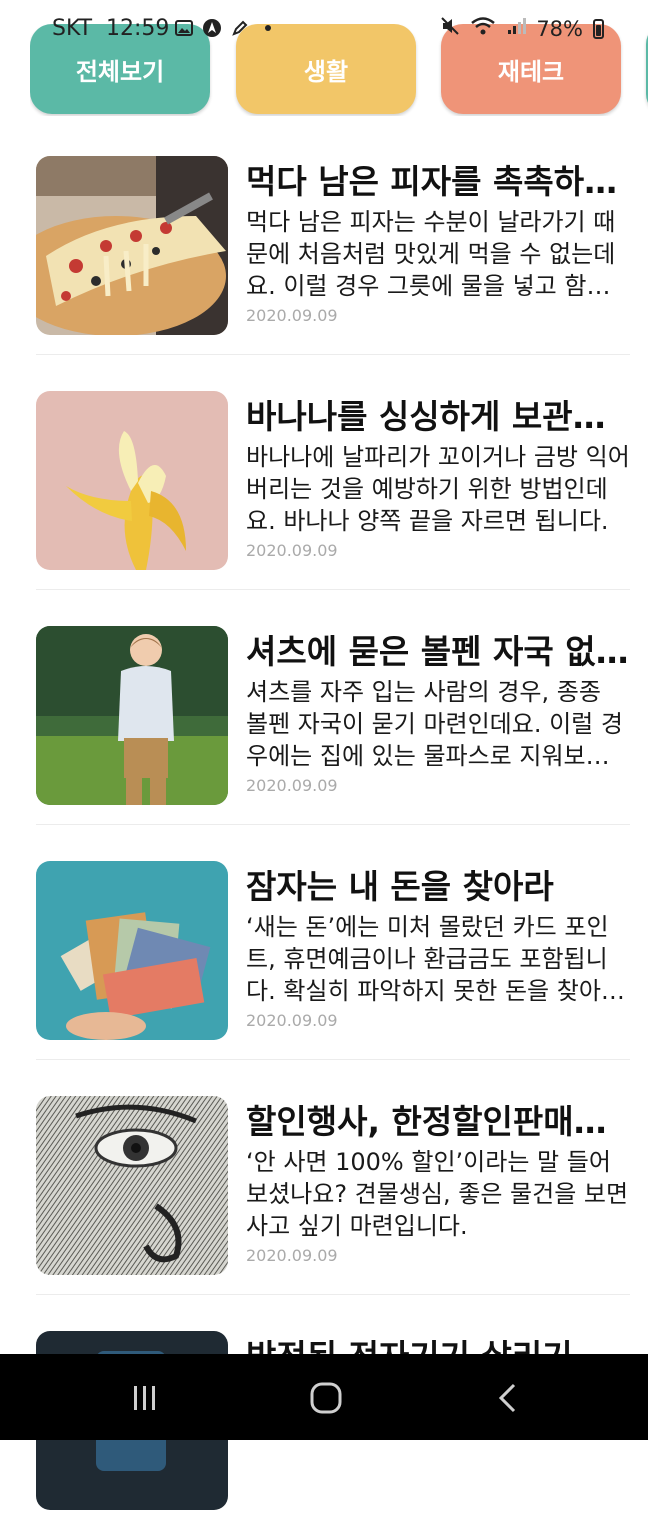  Describe the element at coordinates (212, 28) in the screenshot. I see `navigation-icon` at that location.